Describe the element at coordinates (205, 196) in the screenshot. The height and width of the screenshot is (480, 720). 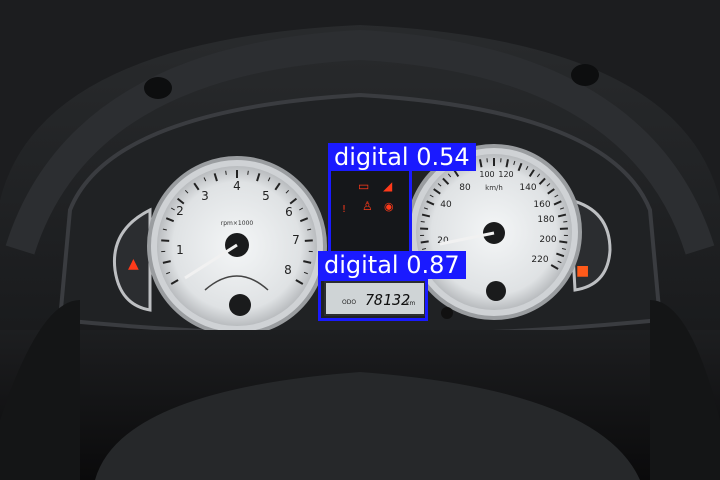
I see `tach-label-3: 3` at that location.